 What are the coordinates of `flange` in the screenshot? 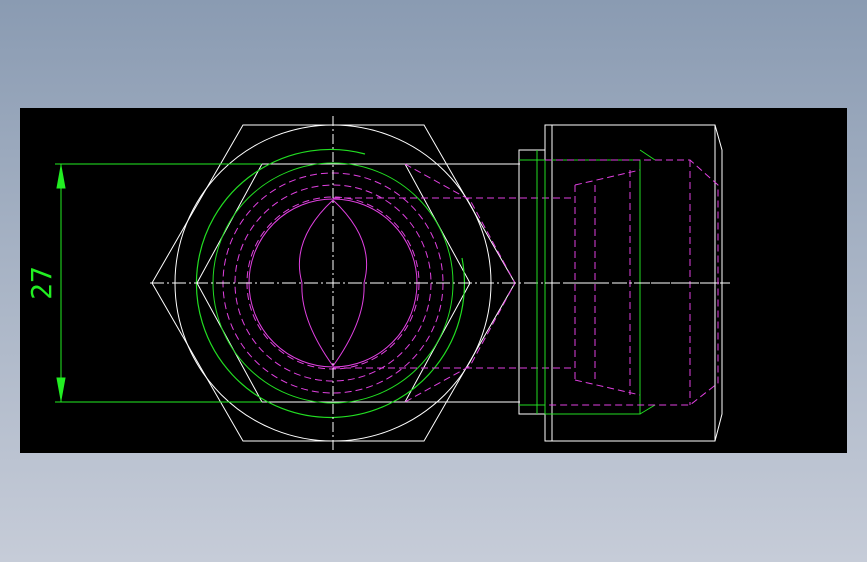 It's located at (532, 282).